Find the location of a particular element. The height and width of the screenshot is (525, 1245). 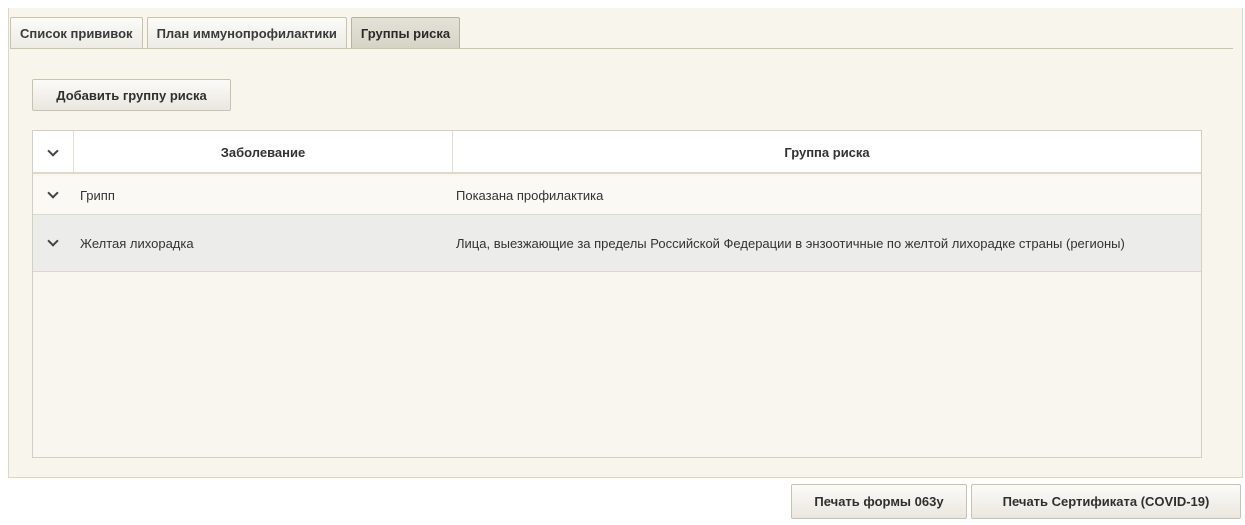

add-risk-group-button: Добавить группу риска is located at coordinates (131, 95).